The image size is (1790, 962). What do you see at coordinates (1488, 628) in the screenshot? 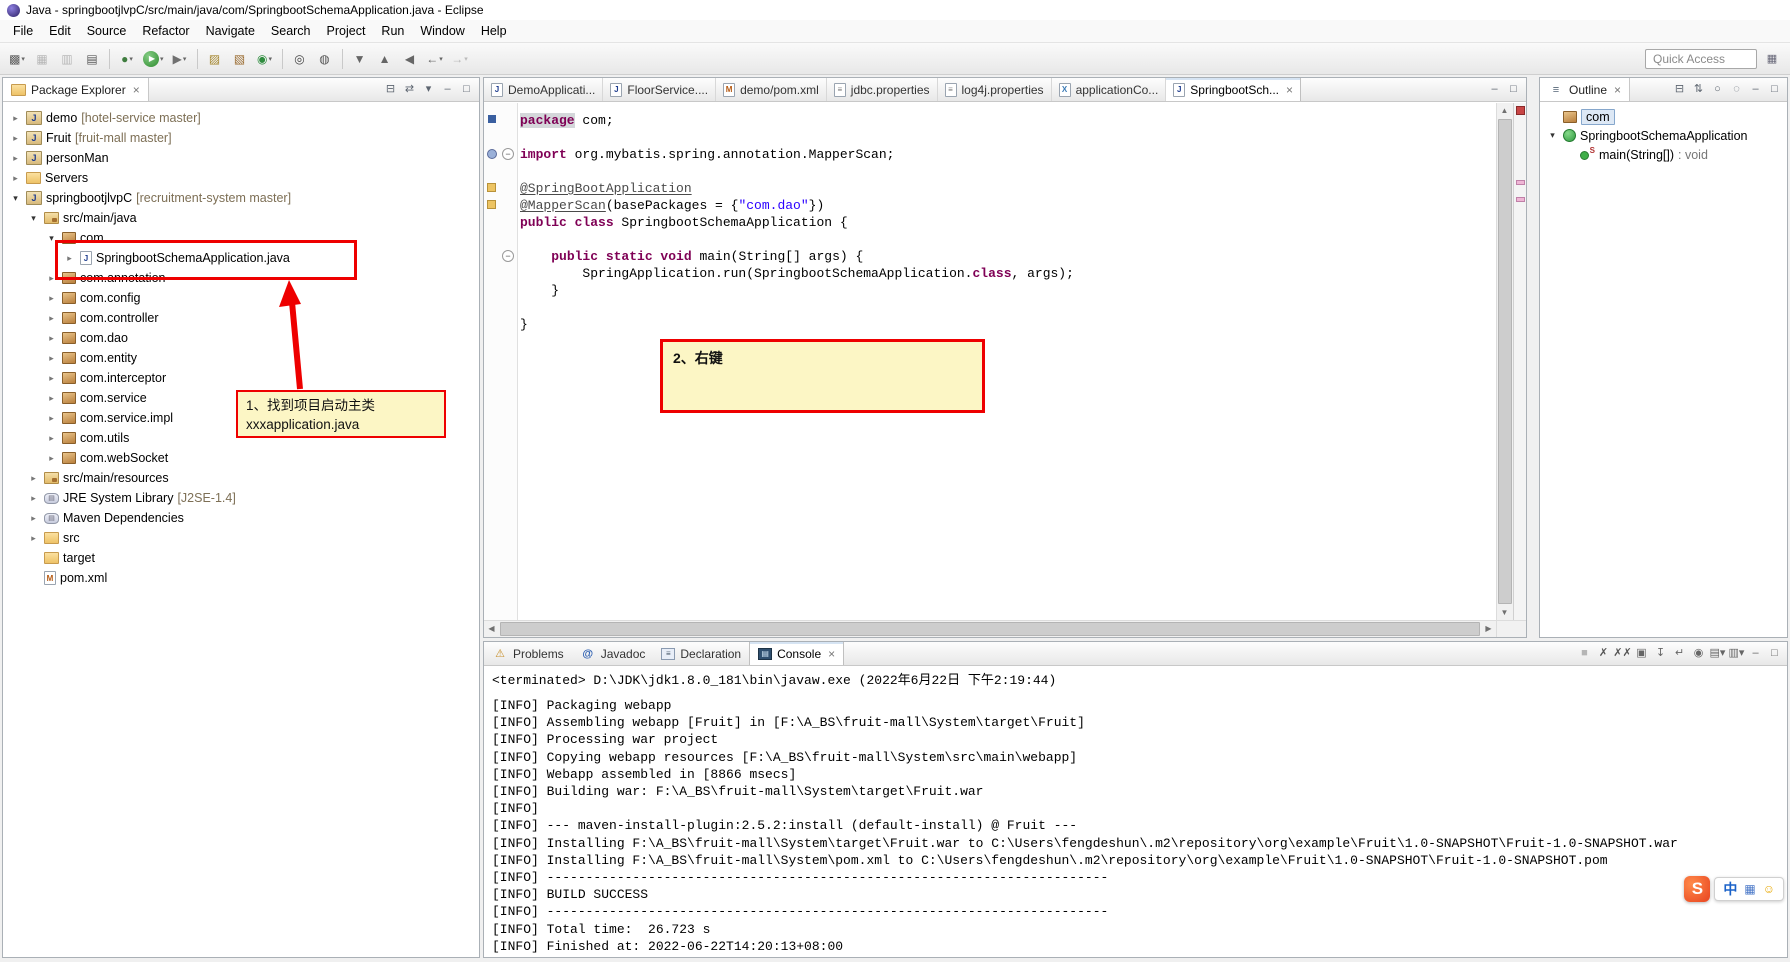
I see `scroll-right-icon: ▶` at bounding box center [1488, 628].